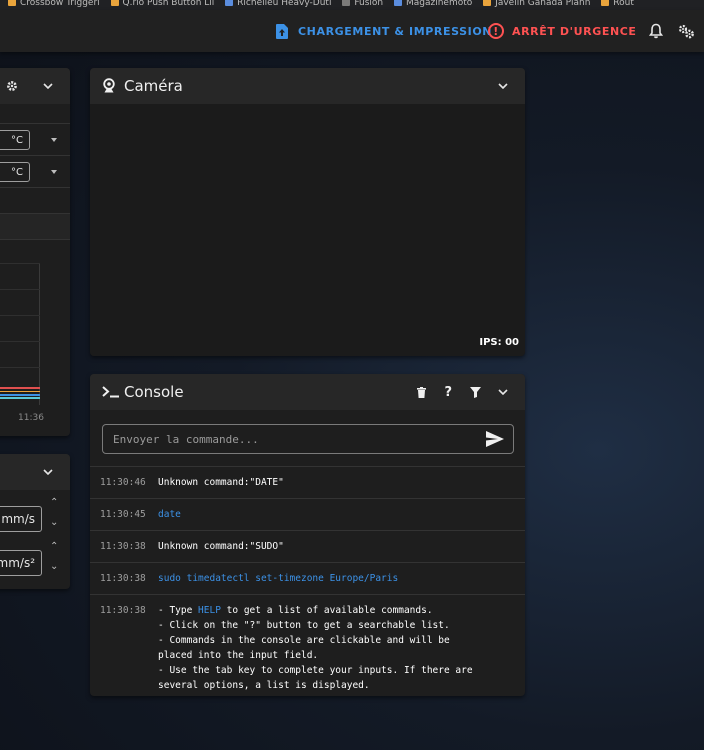  I want to click on alert-circle-icon: !, so click(496, 31).